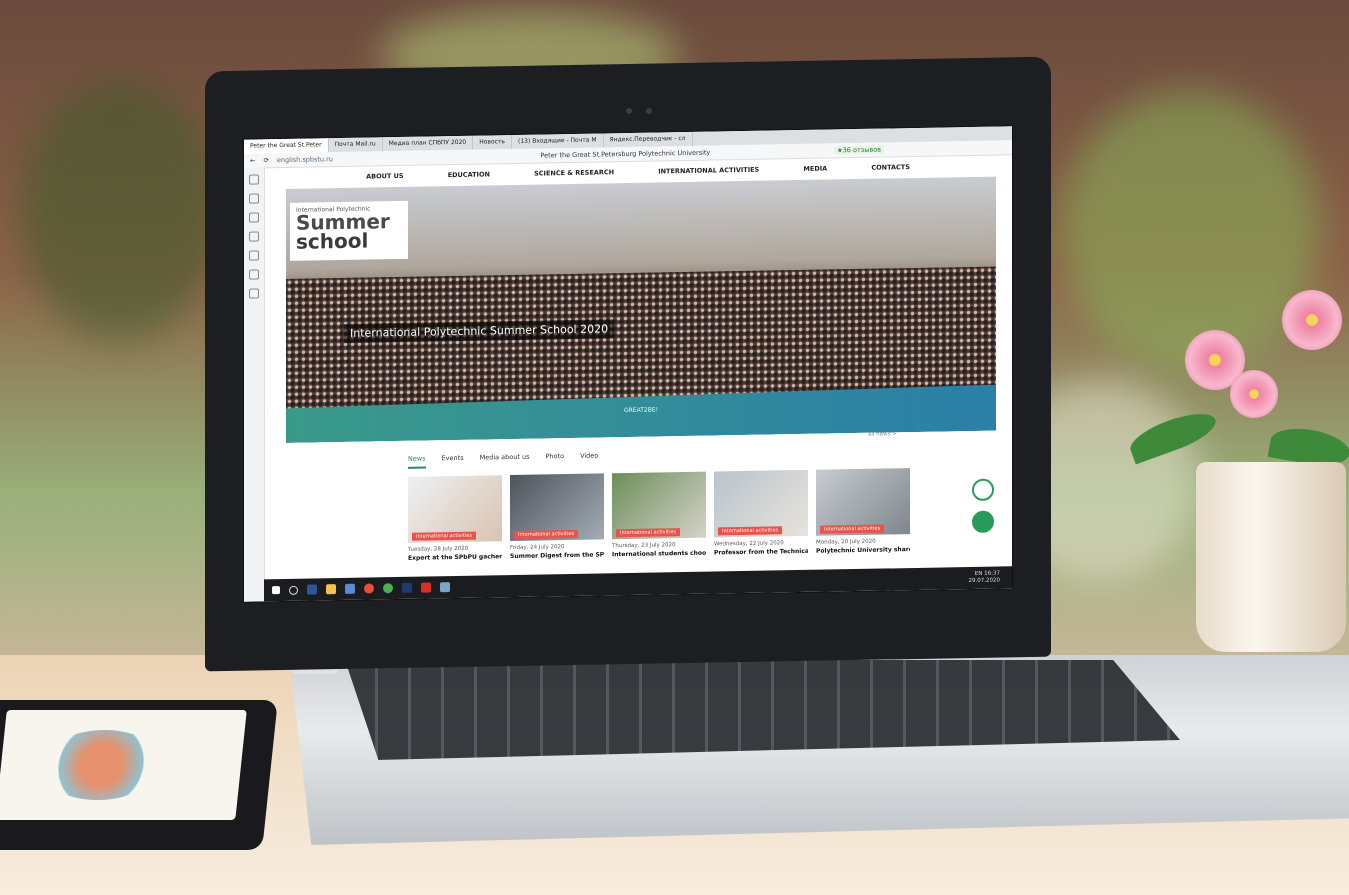 The height and width of the screenshot is (895, 1349). Describe the element at coordinates (331, 589) in the screenshot. I see `file-explorer-icon` at that location.